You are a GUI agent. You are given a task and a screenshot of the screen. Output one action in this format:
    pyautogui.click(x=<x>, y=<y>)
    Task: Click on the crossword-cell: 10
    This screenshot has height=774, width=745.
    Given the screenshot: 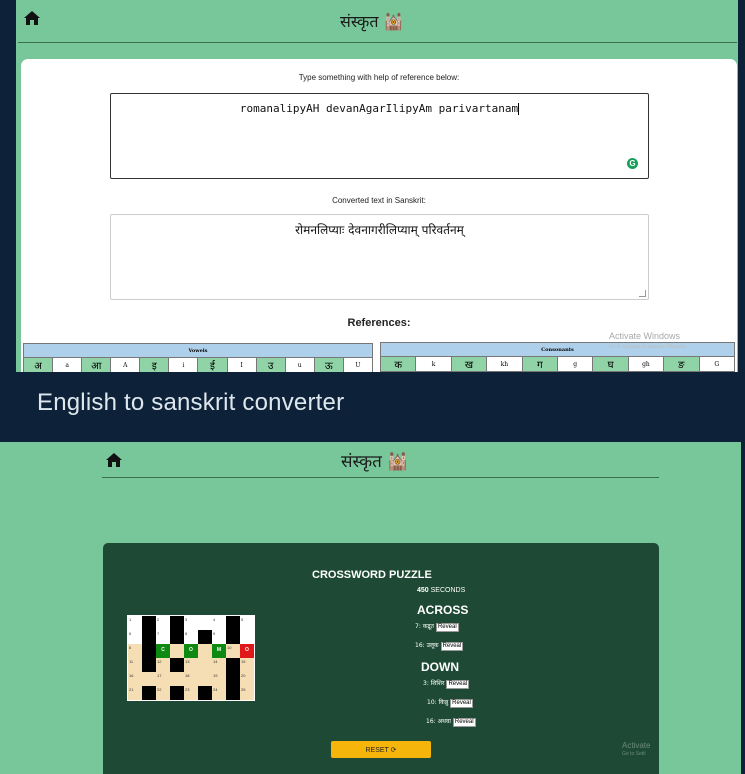 What is the action you would take?
    pyautogui.click(x=233, y=651)
    